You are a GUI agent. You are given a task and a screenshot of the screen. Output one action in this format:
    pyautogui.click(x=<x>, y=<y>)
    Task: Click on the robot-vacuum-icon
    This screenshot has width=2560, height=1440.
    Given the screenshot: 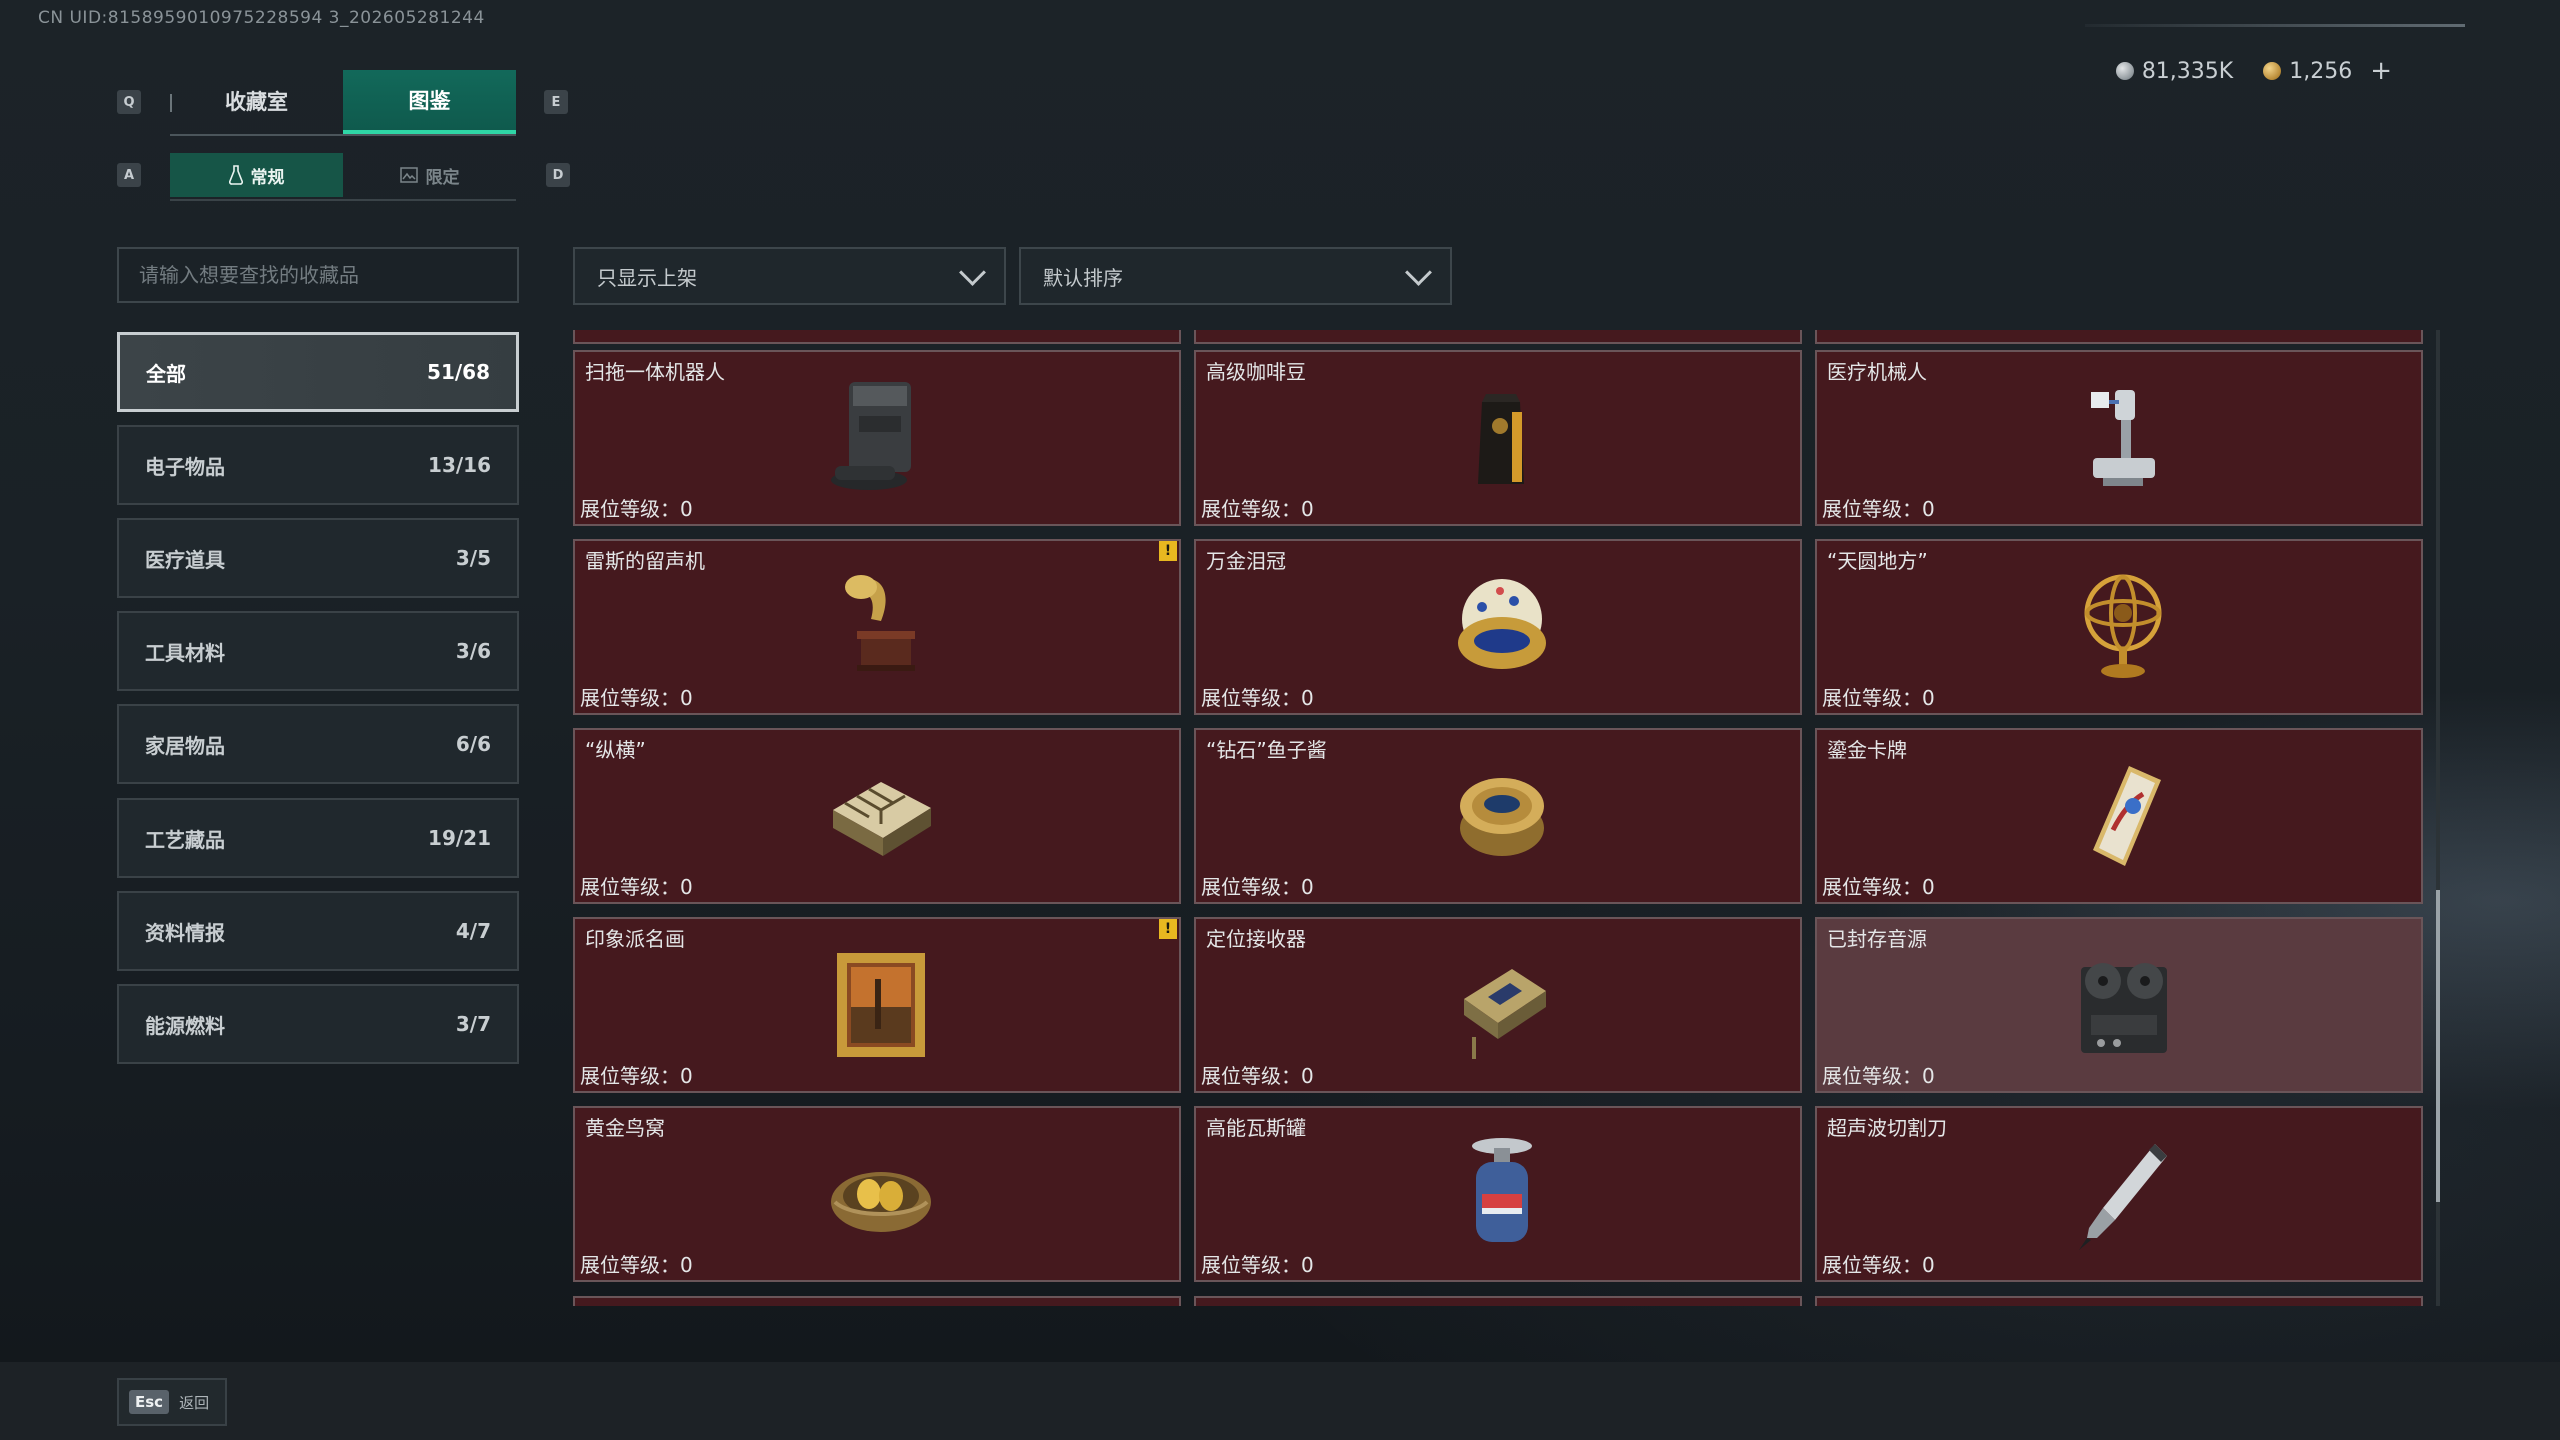 What is the action you would take?
    pyautogui.click(x=871, y=436)
    